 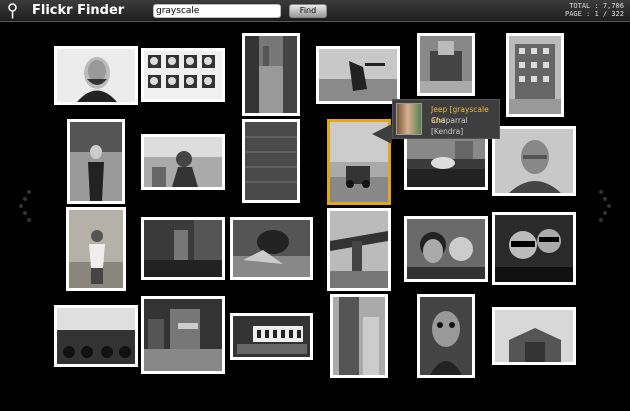 I want to click on find-button: Find, so click(x=308, y=11).